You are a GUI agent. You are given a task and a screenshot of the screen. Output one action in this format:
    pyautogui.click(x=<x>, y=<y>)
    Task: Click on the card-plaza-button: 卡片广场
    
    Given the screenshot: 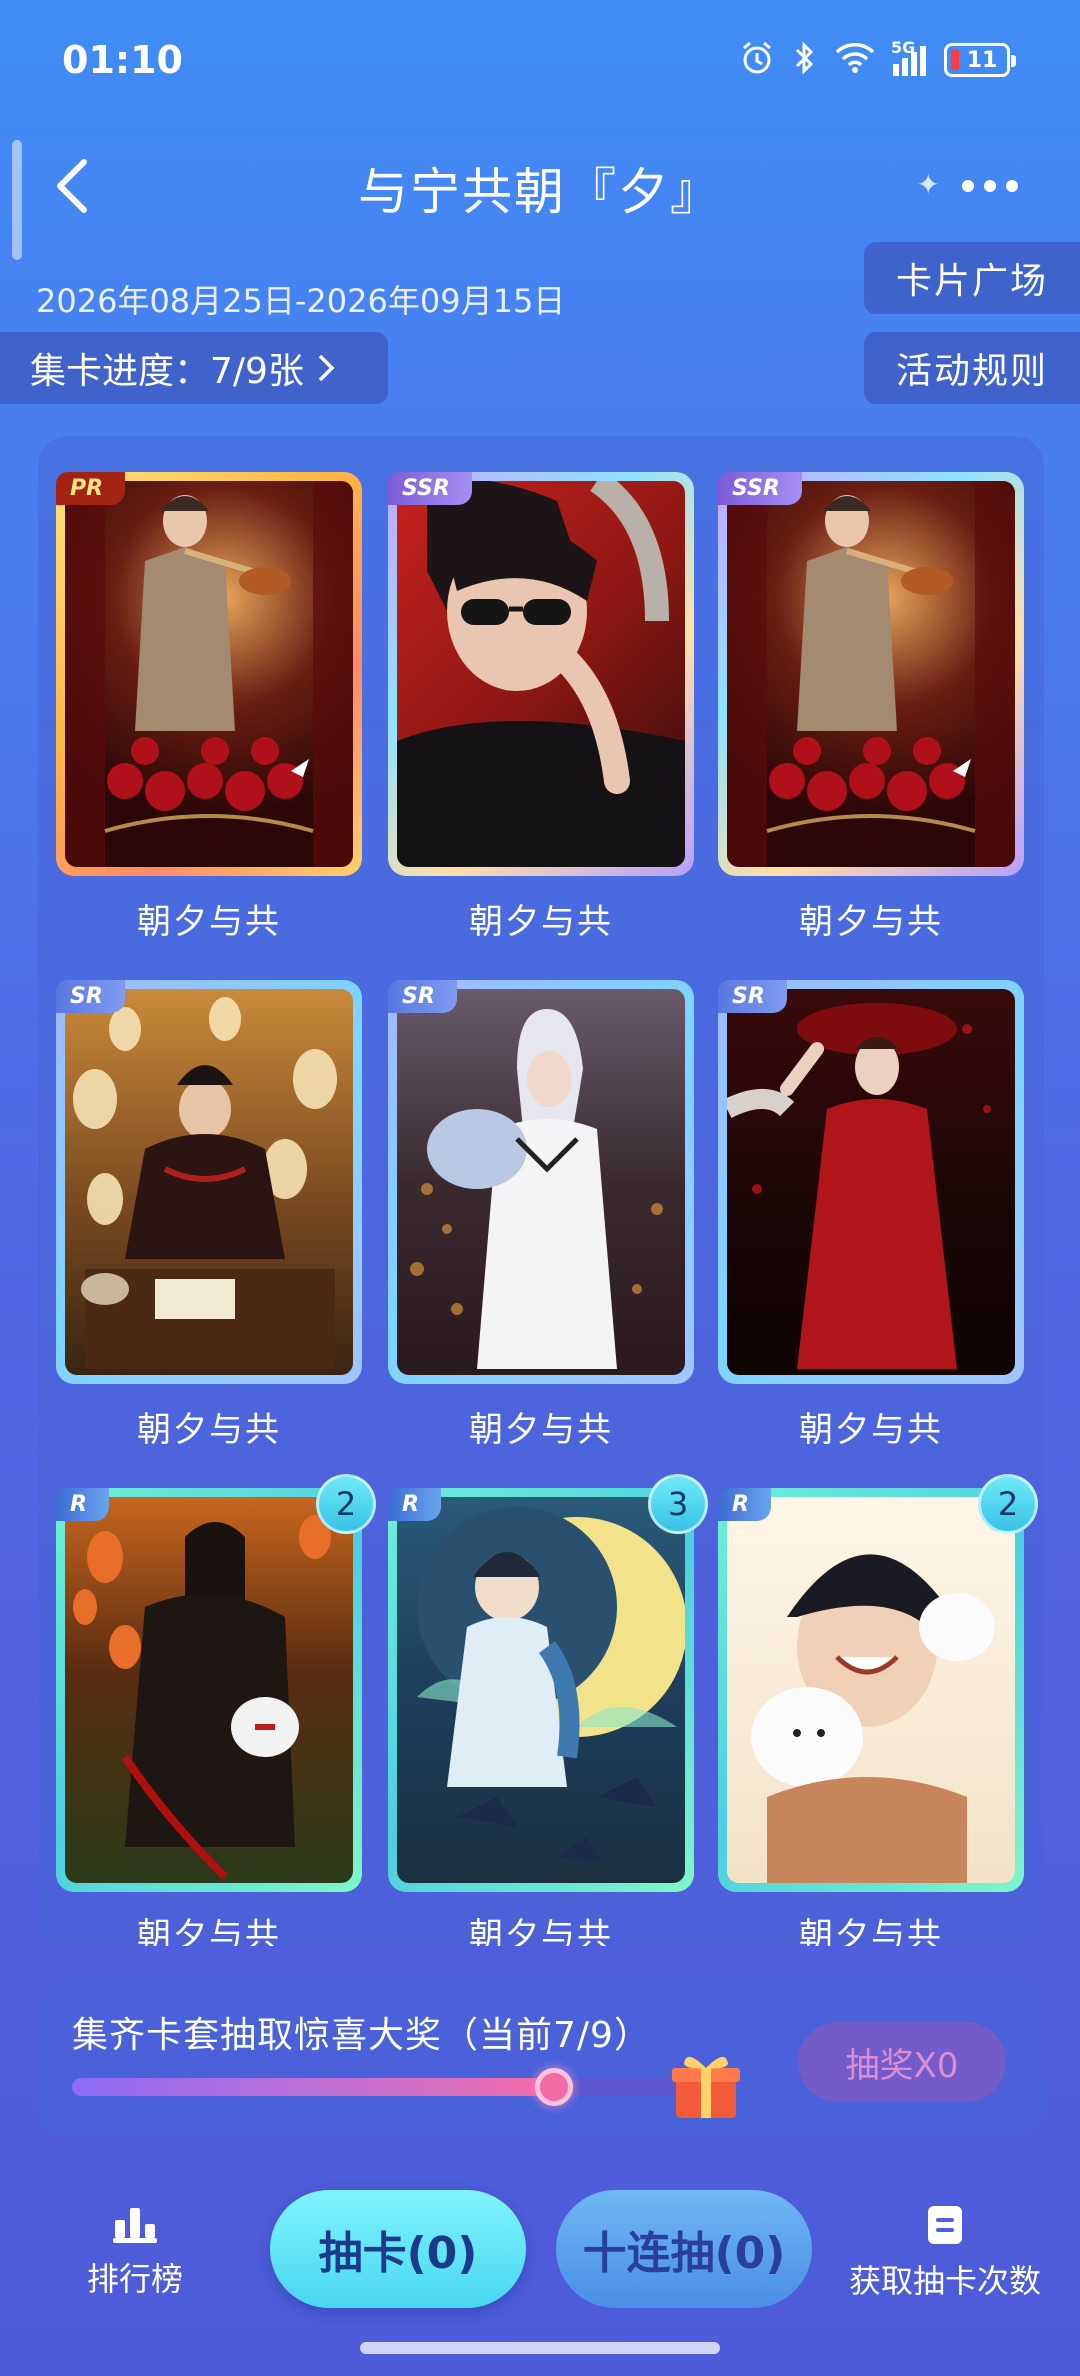 What is the action you would take?
    pyautogui.click(x=972, y=278)
    